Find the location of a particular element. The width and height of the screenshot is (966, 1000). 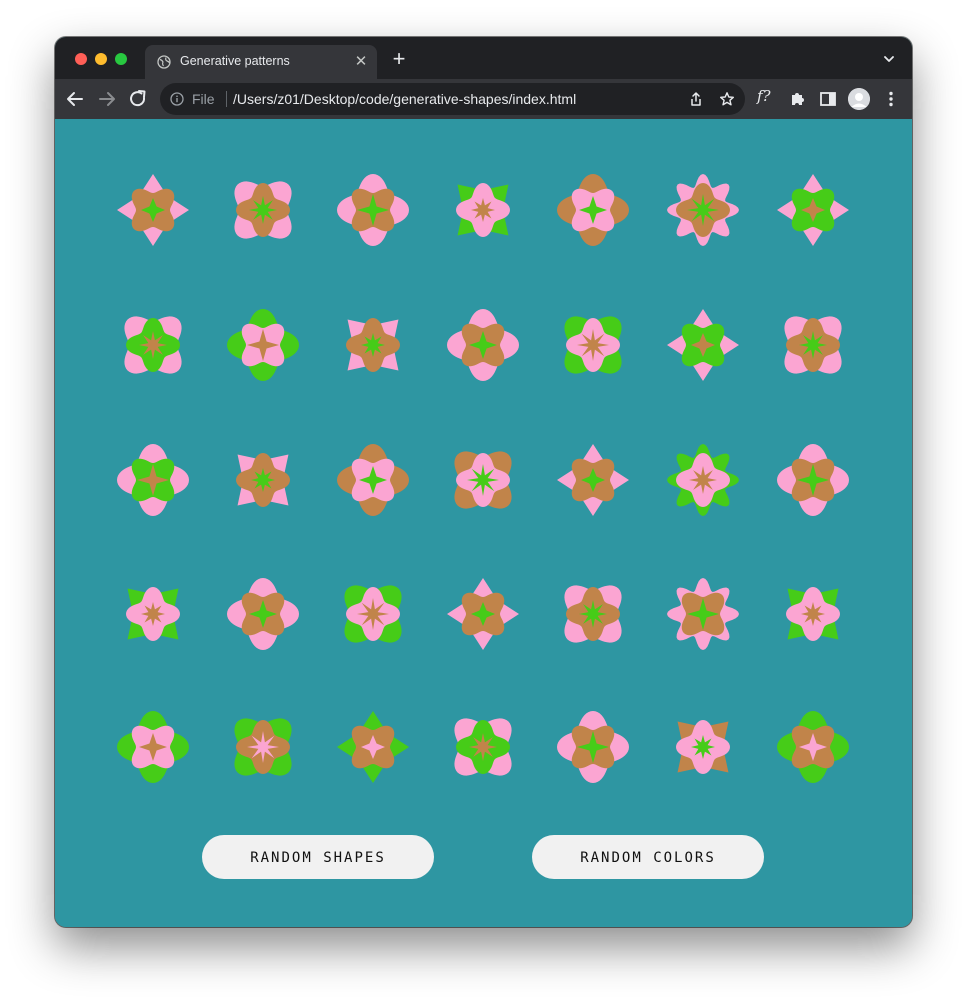

minimize-window-button is located at coordinates (101, 59).